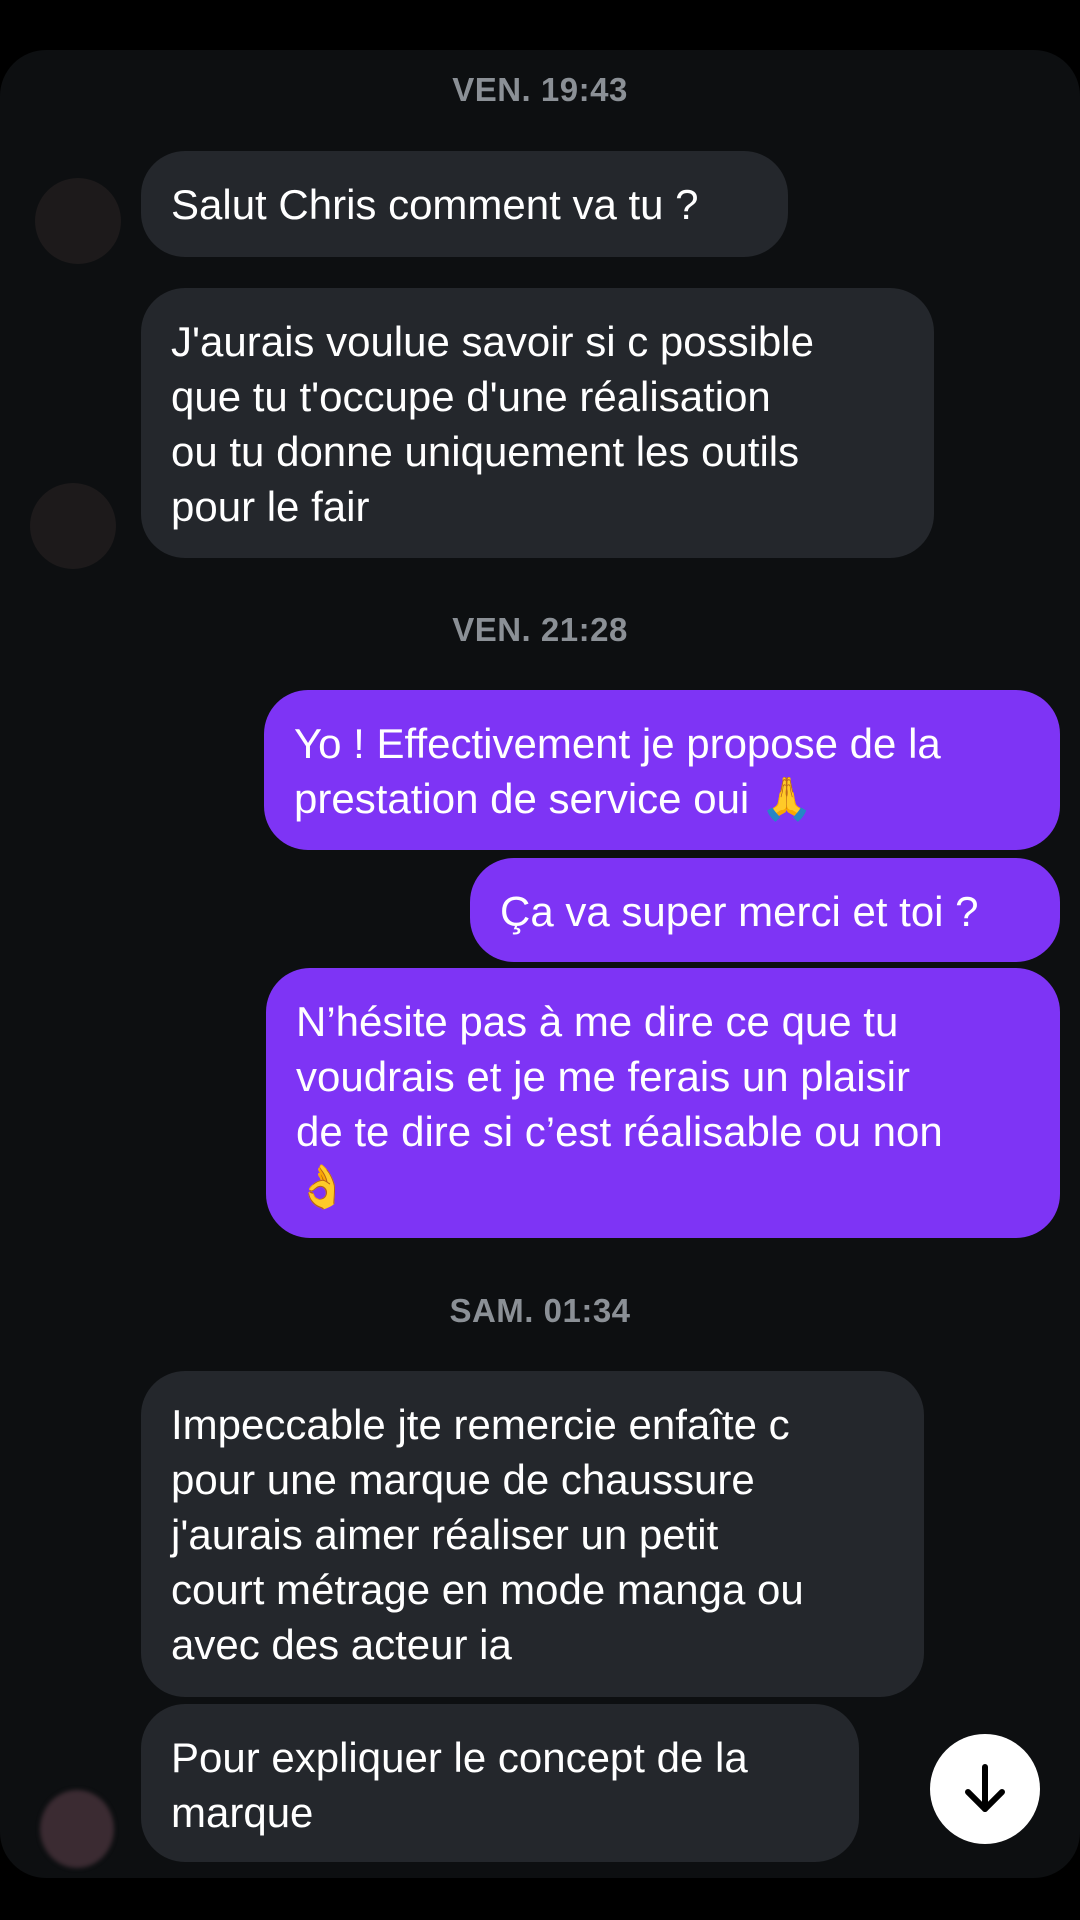 The width and height of the screenshot is (1080, 1920). I want to click on timestamp: VEN. 21:28, so click(540, 629).